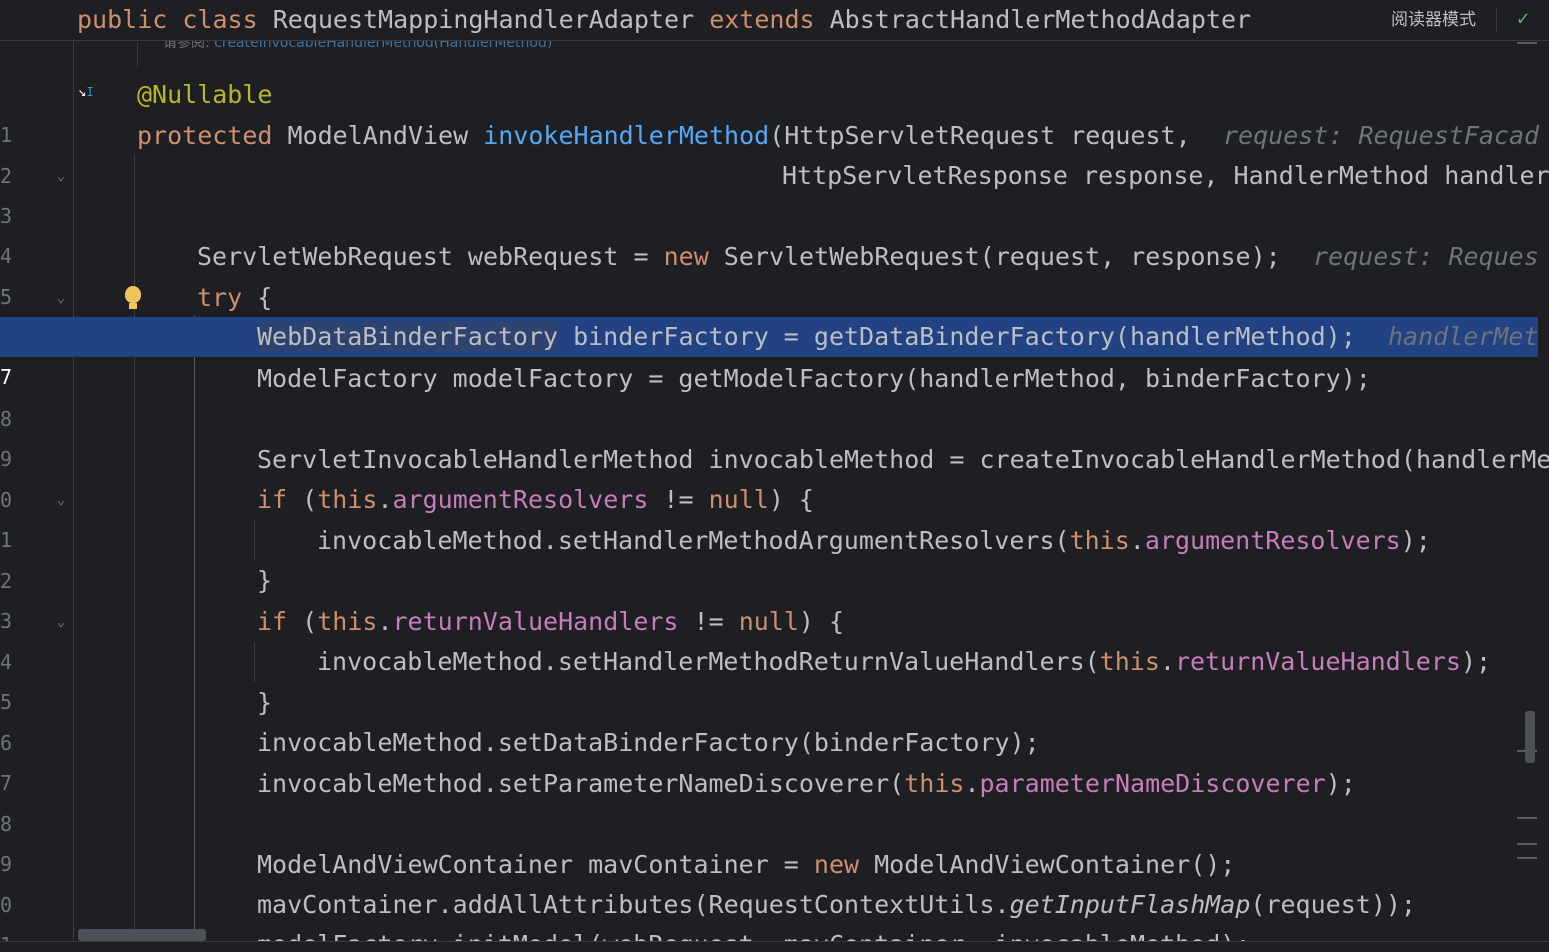 The image size is (1549, 952). What do you see at coordinates (769, 232) in the screenshot?
I see `code-line: 4` at bounding box center [769, 232].